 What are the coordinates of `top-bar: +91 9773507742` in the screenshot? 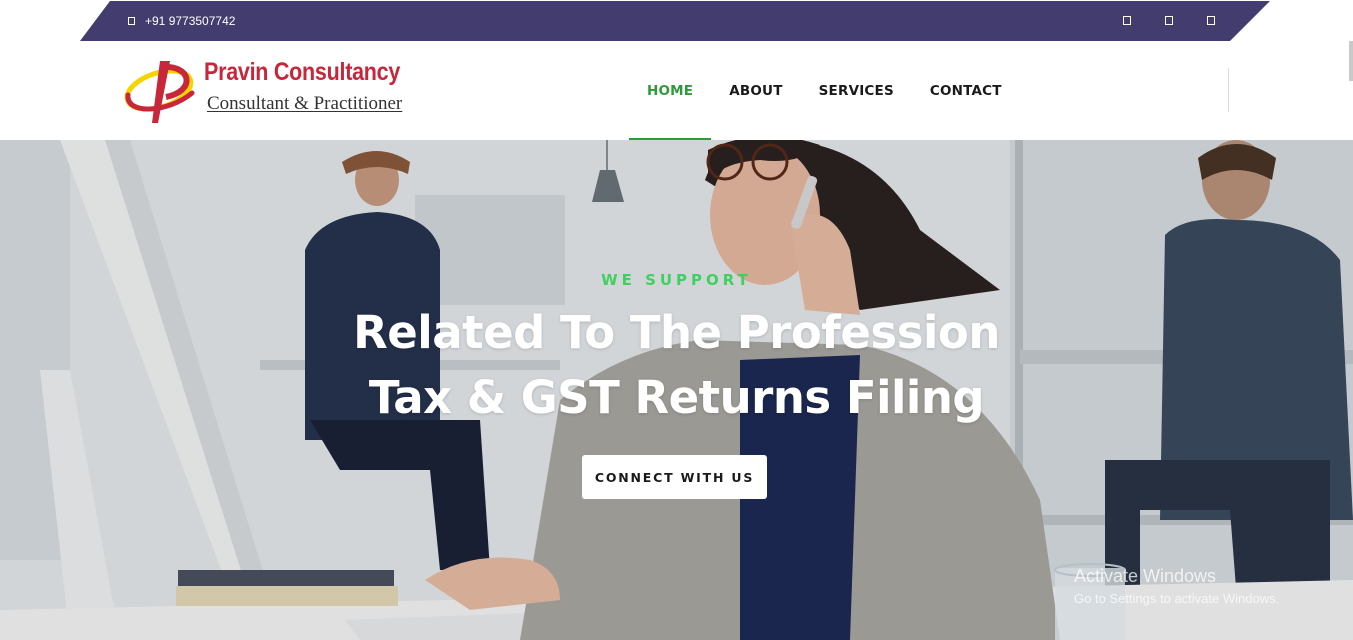 It's located at (675, 21).